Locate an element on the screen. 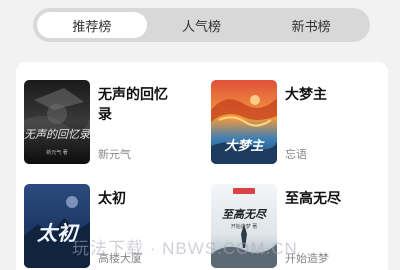 This screenshot has height=270, width=400. cover-title-text-3: 太初 is located at coordinates (58, 233).